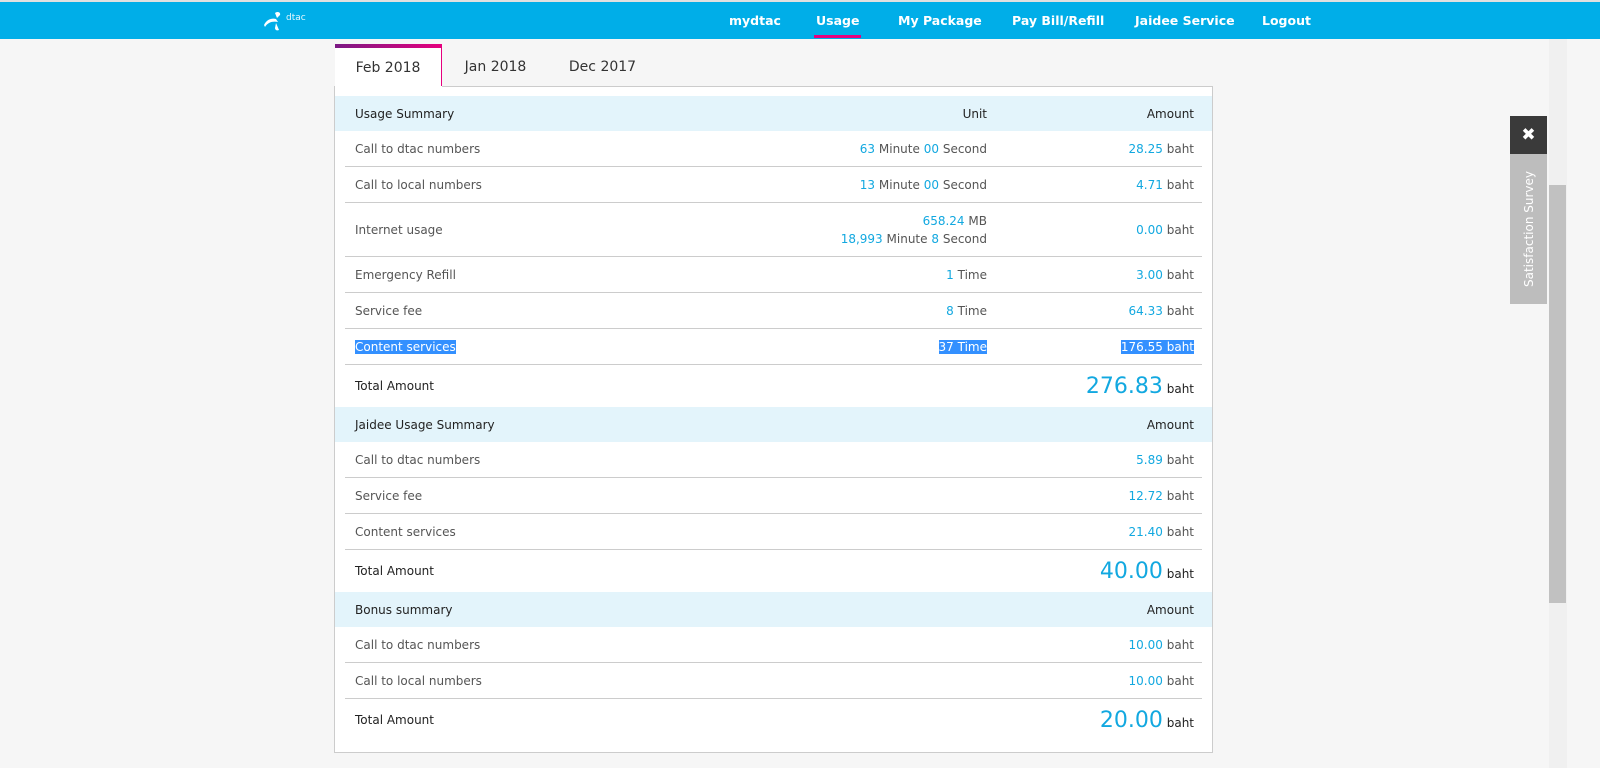 This screenshot has width=1600, height=768. Describe the element at coordinates (773, 571) in the screenshot. I see `total-row: Total Amount 40.00 baht` at that location.